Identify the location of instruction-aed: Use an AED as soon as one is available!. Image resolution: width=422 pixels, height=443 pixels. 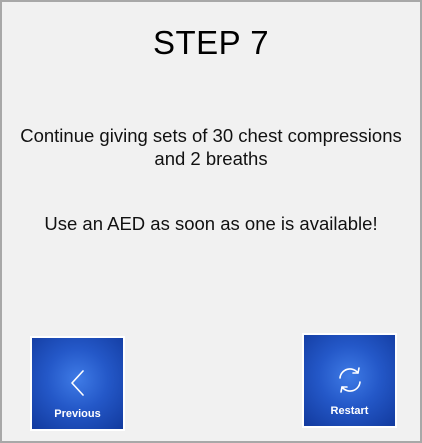
(211, 223).